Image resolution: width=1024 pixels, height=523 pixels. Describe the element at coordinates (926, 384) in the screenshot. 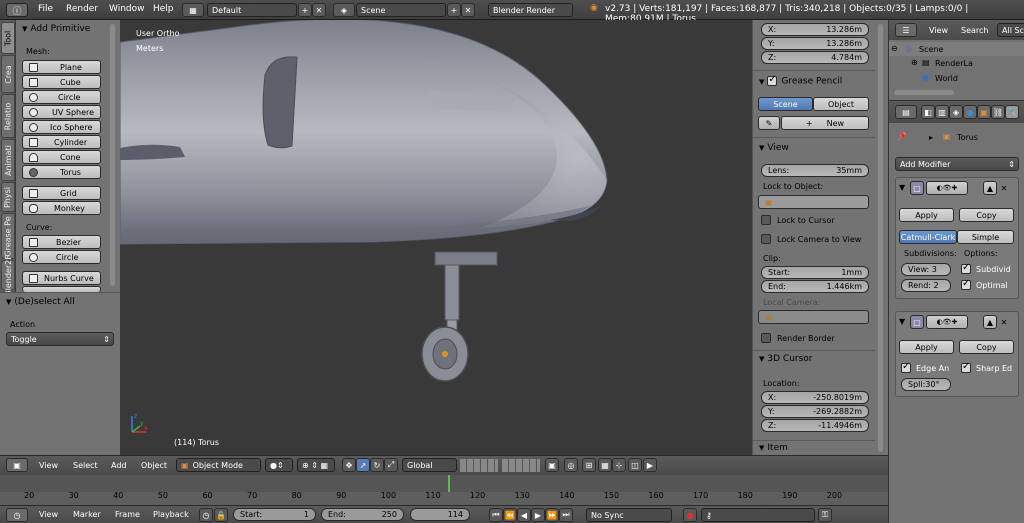

I see `split-angle-field: Spli:30°` at that location.